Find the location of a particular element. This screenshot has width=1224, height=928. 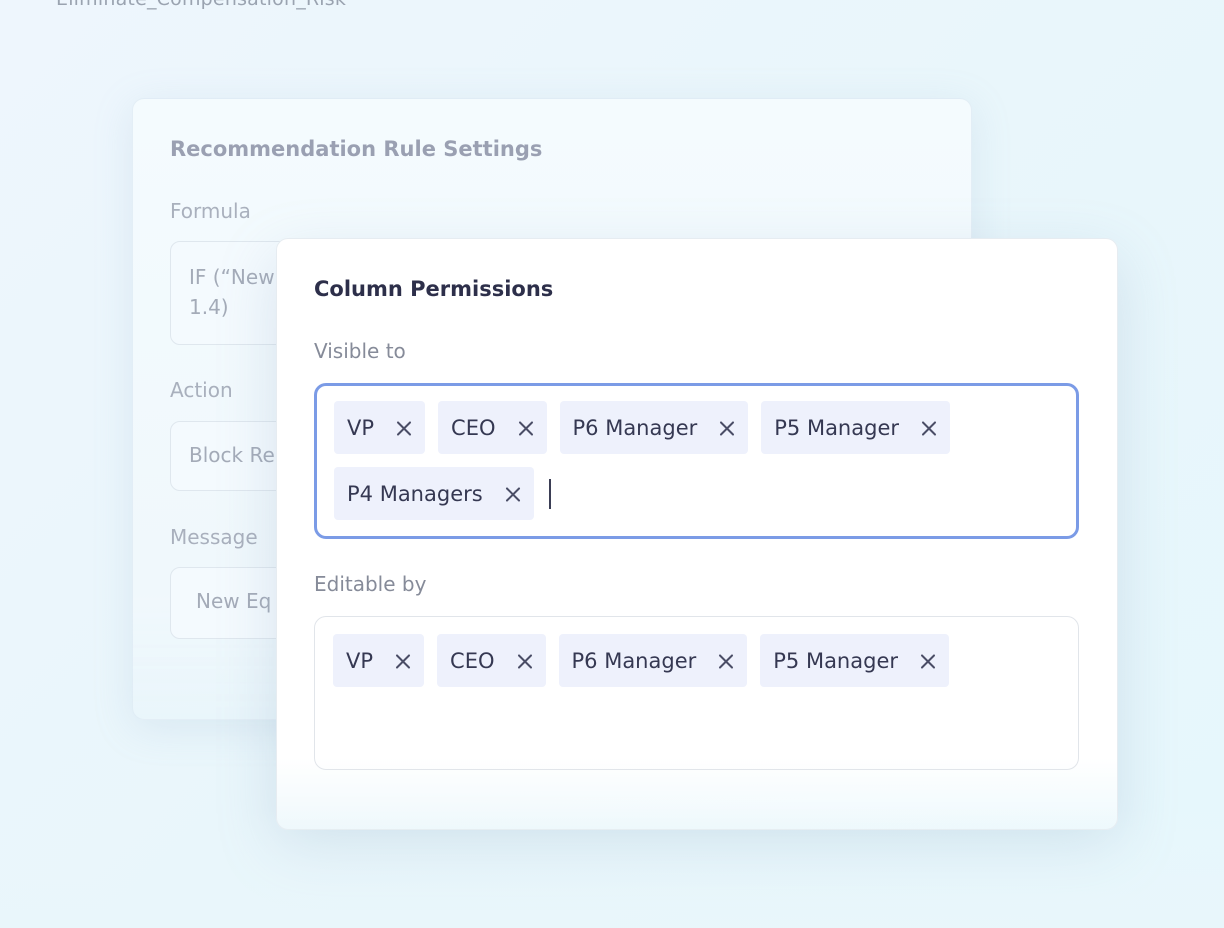

text-caret is located at coordinates (549, 493).